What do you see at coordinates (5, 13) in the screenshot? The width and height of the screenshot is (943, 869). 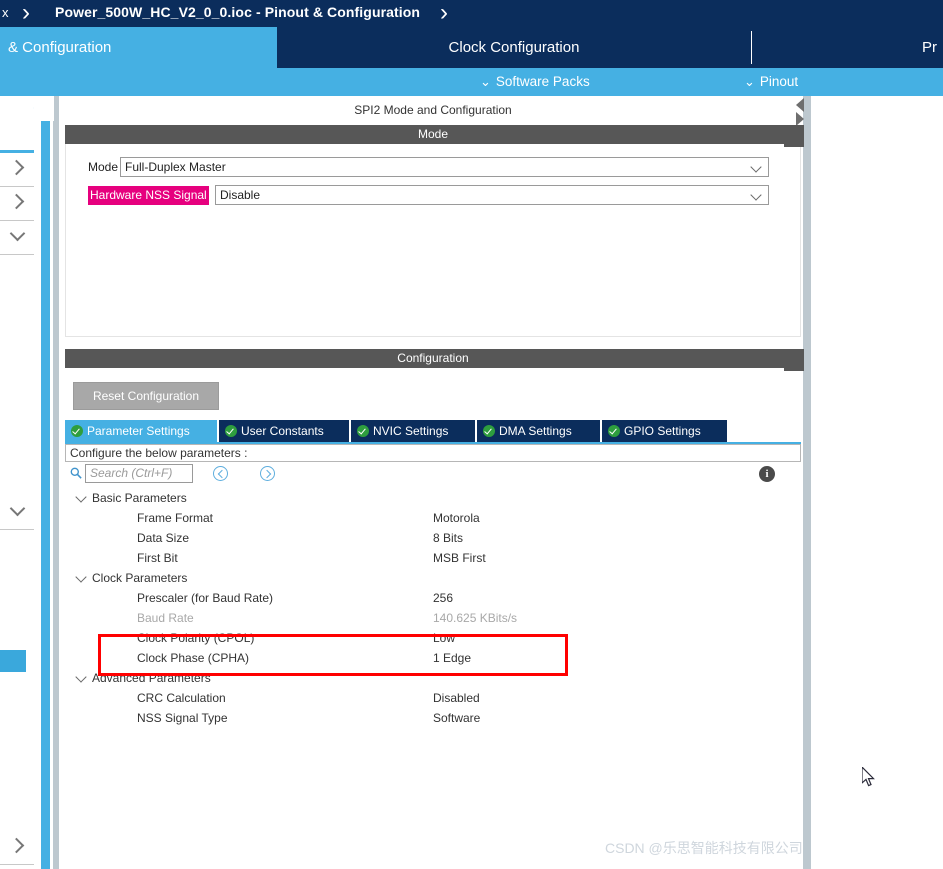 I see `close-icon: x` at bounding box center [5, 13].